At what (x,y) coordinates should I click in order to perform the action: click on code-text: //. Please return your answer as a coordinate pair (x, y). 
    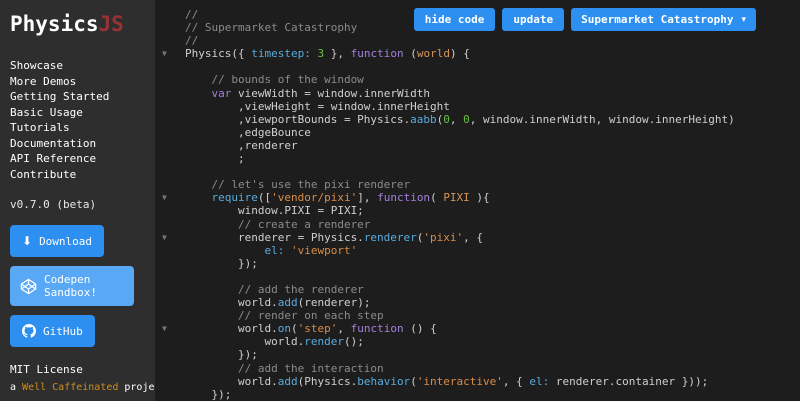
    Looking at the image, I should click on (192, 14).